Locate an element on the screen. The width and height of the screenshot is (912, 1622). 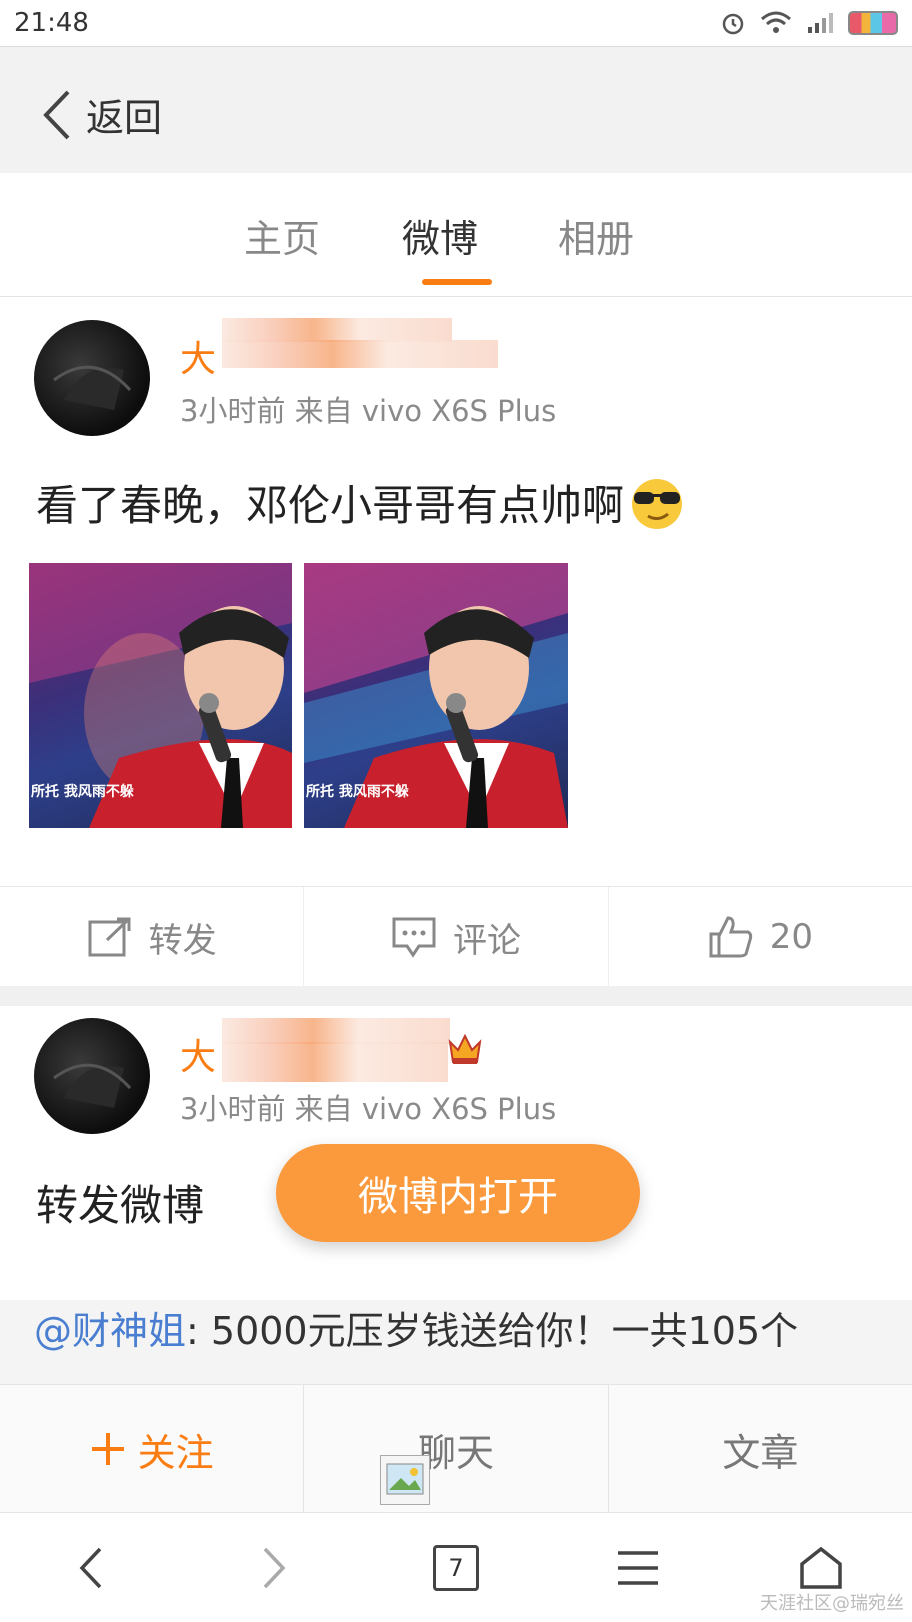
tab-count: 7 is located at coordinates (455, 1567).